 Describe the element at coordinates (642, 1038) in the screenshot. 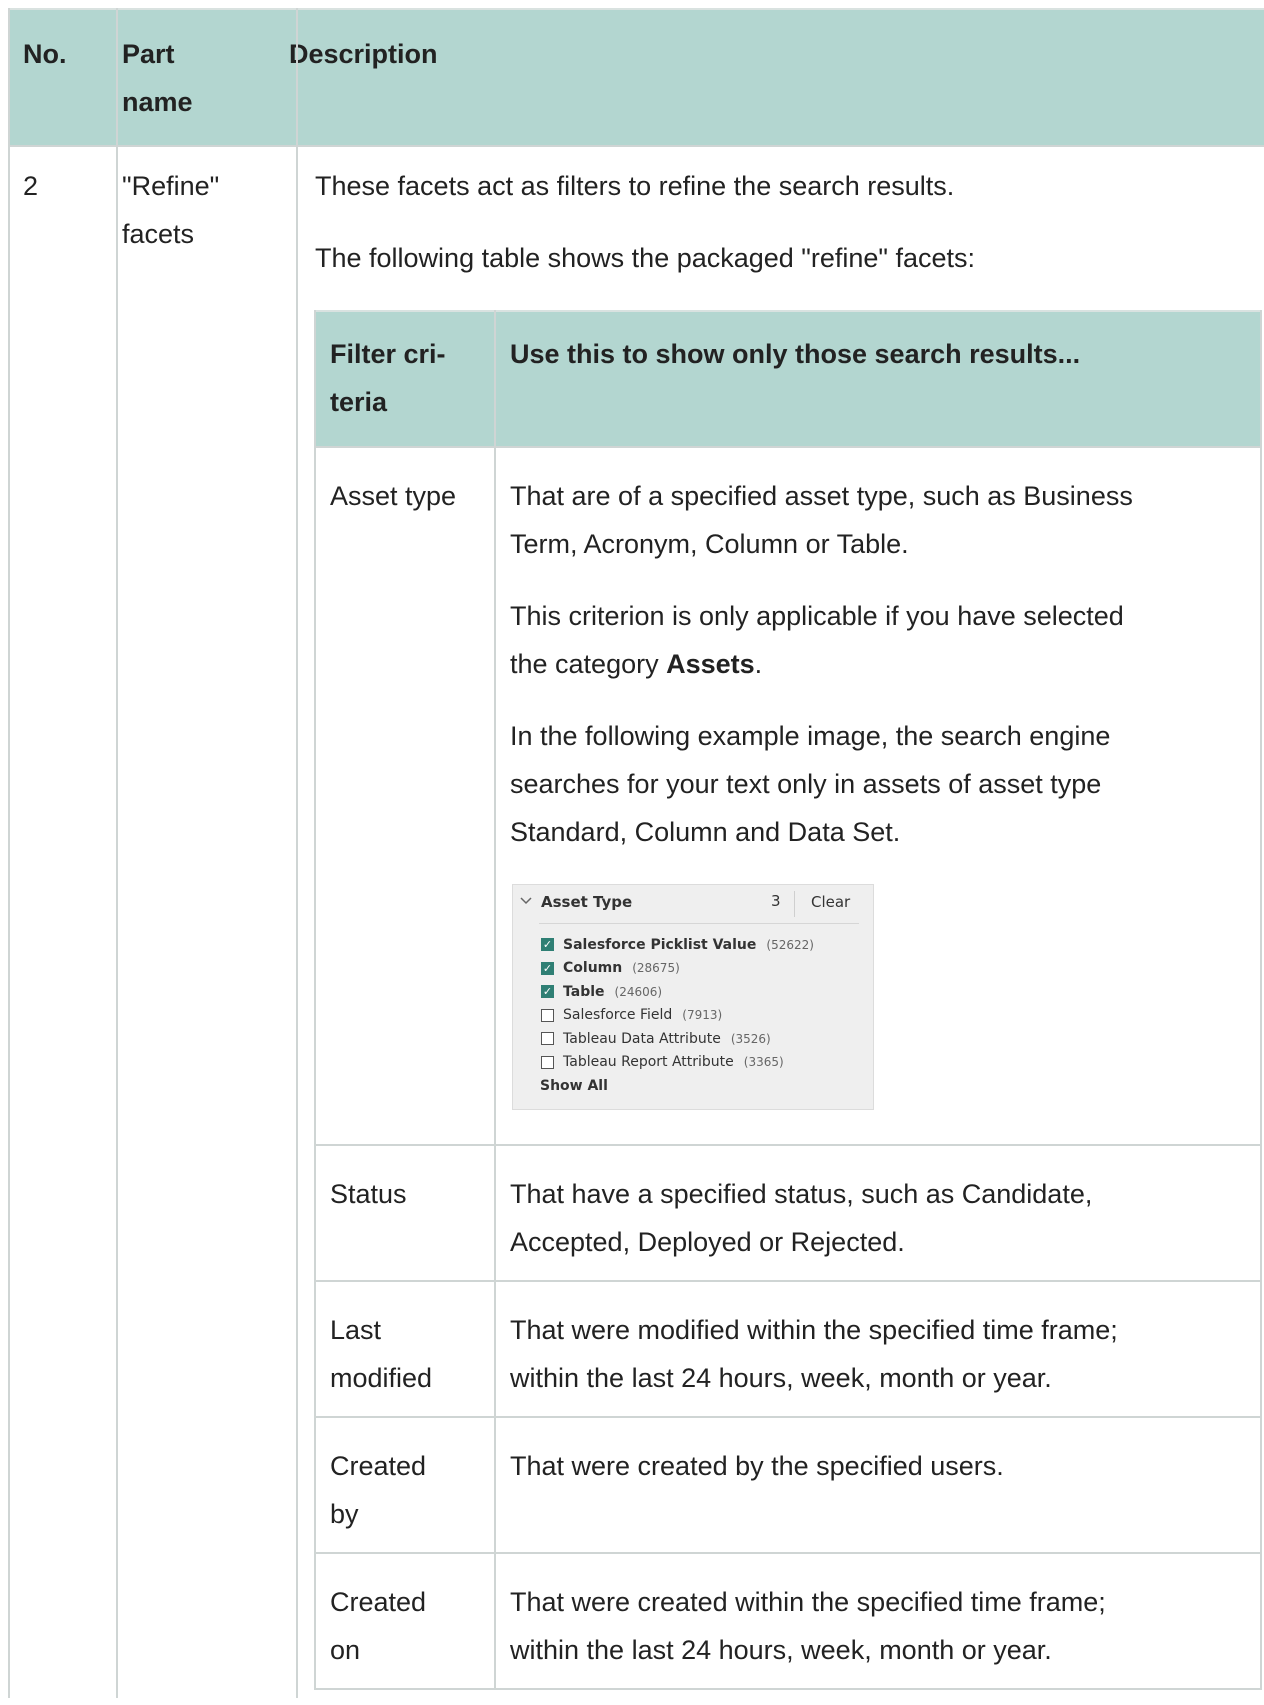

I see `facet-item-label: Tableau Data Attribute` at that location.